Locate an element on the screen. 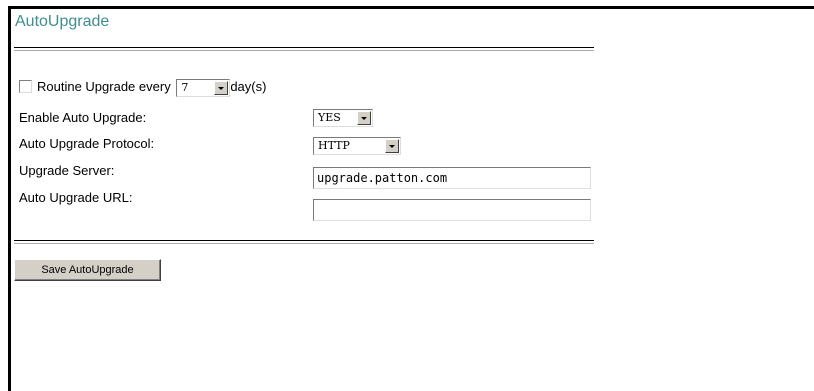 The width and height of the screenshot is (814, 391). protocol-label: Auto Upgrade Protocol: is located at coordinates (87, 143).